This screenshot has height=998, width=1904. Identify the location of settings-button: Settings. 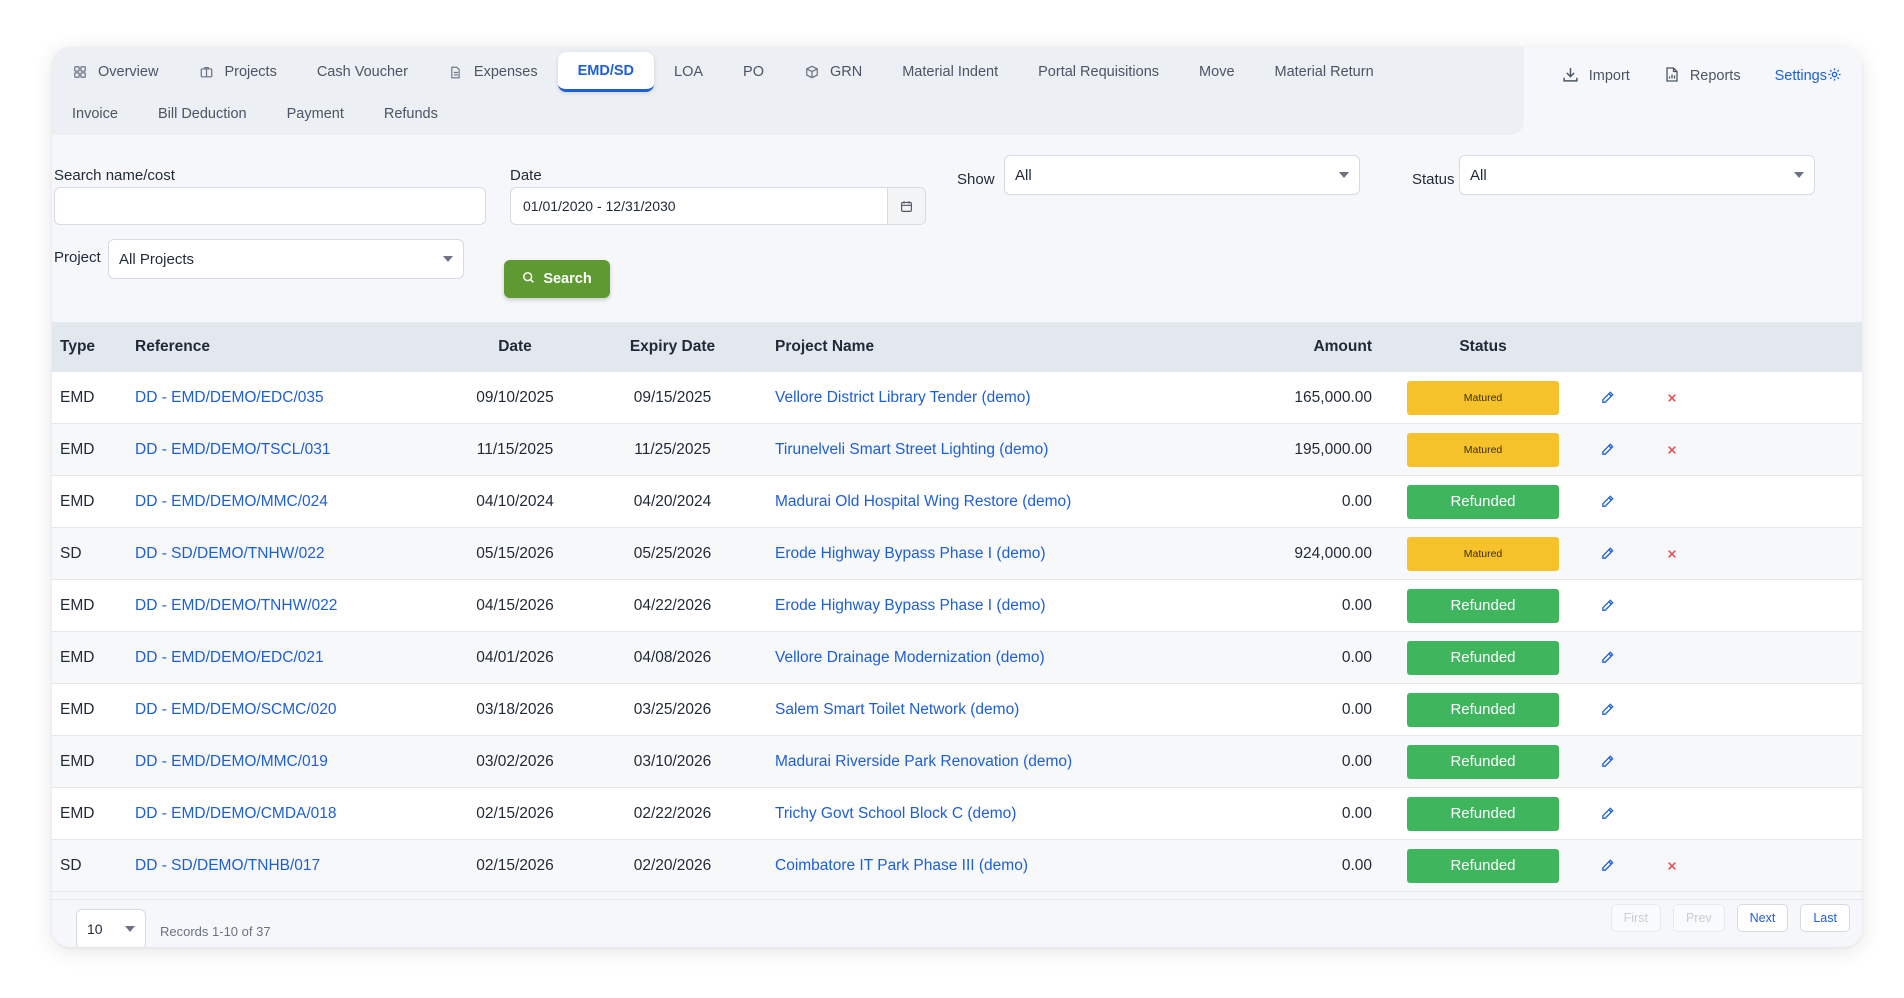
(1808, 76).